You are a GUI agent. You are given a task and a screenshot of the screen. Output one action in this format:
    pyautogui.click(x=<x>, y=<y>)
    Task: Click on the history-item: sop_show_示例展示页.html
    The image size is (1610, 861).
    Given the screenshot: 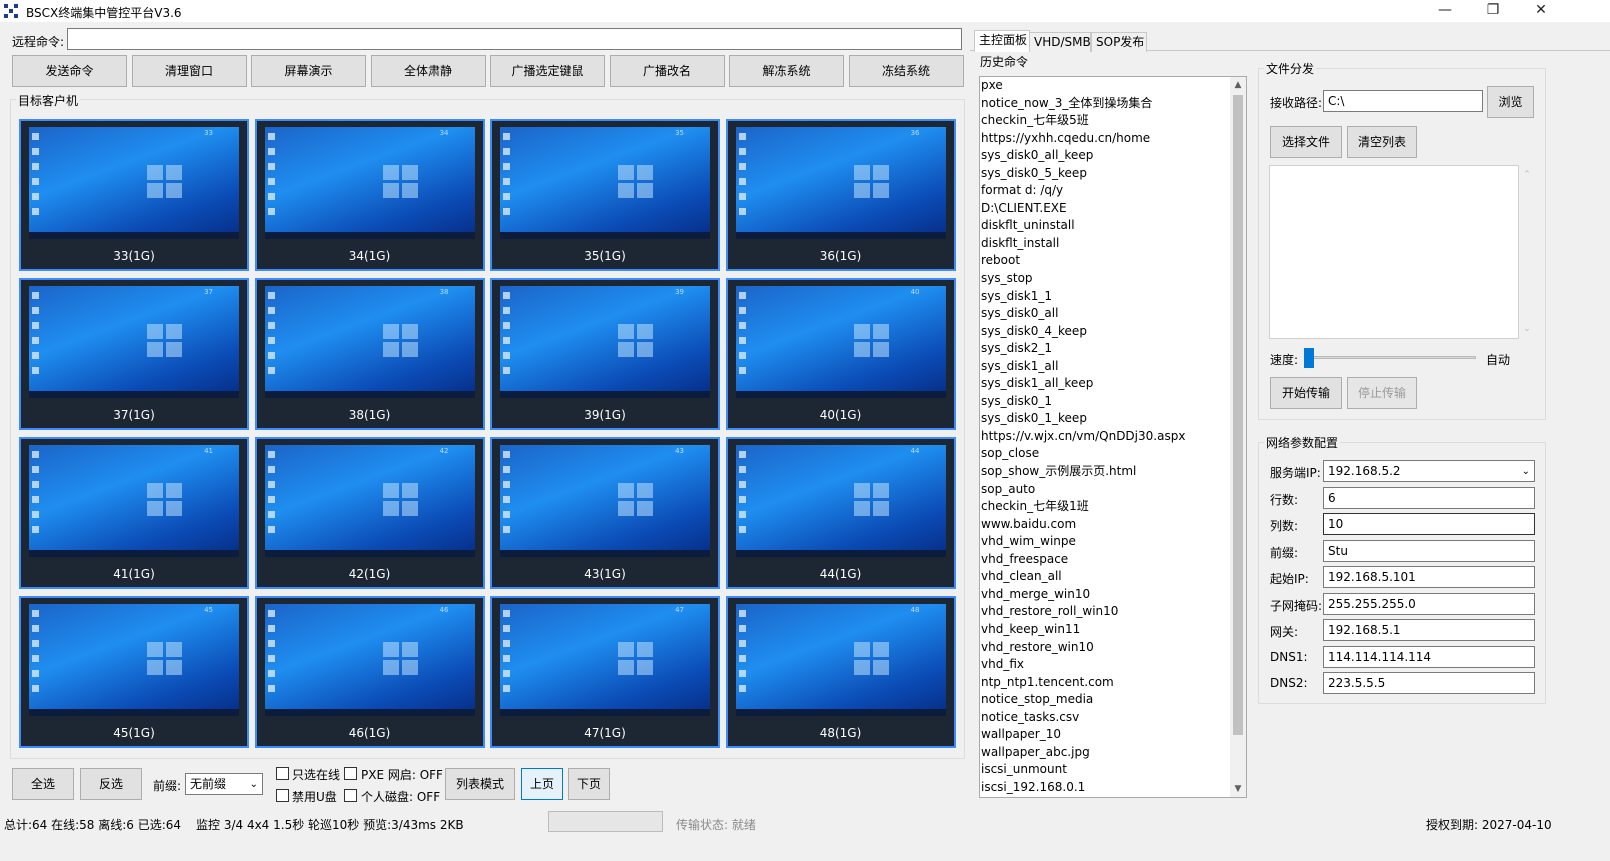 What is the action you would take?
    pyautogui.click(x=1105, y=472)
    